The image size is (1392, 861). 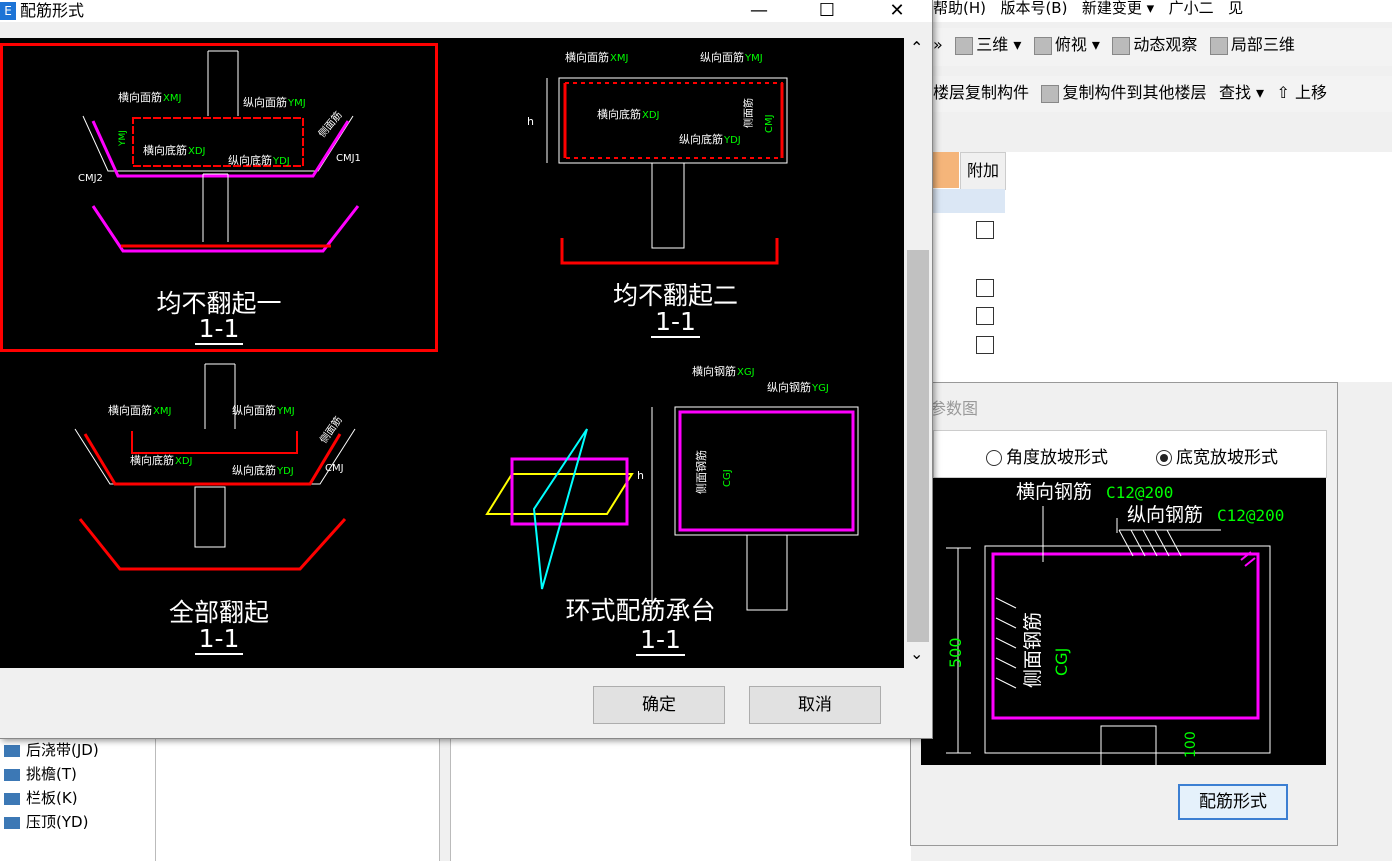 What do you see at coordinates (959, 8) in the screenshot?
I see `menu-help: 帮助(H)` at bounding box center [959, 8].